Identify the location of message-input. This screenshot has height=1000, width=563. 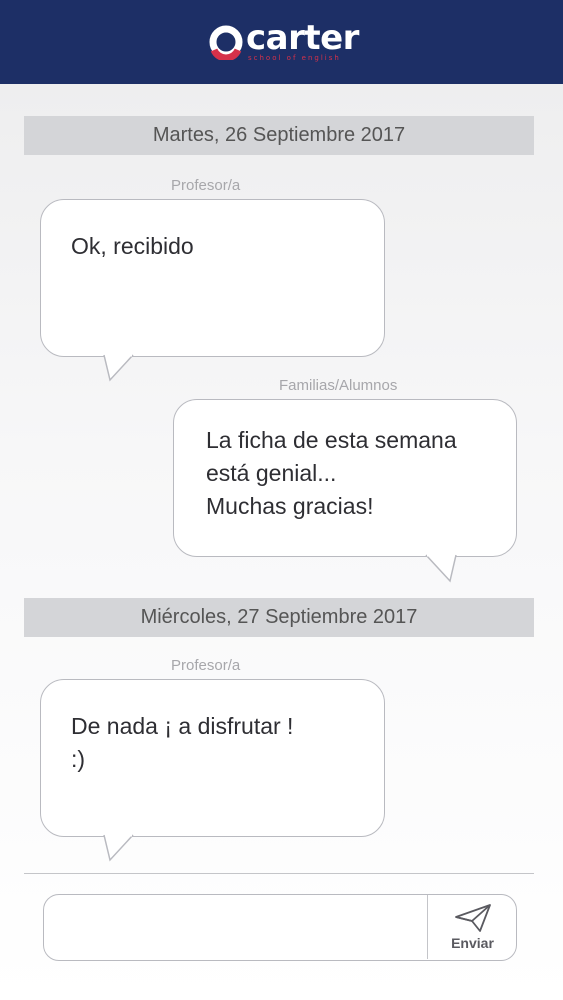
(235, 927).